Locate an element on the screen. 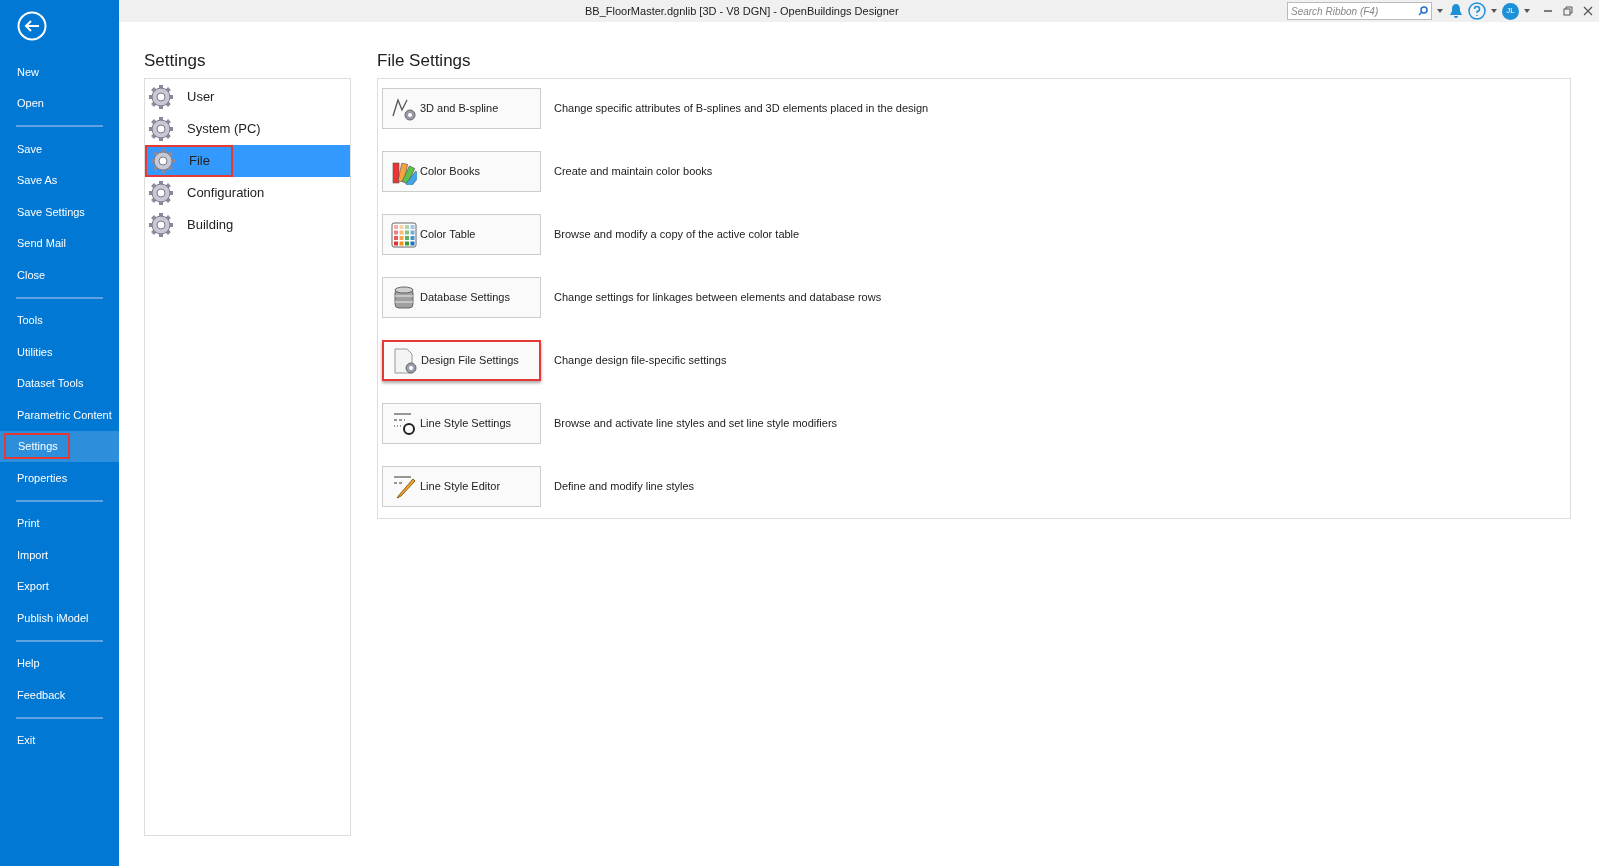 This screenshot has height=866, width=1599. category-label: Configuration is located at coordinates (226, 193).